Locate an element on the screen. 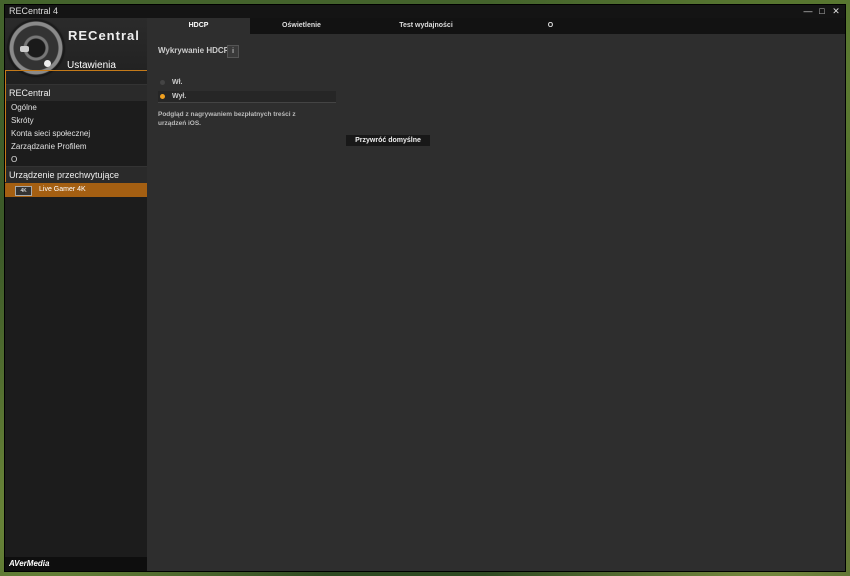 The image size is (850, 576). radio-off-icon is located at coordinates (162, 82).